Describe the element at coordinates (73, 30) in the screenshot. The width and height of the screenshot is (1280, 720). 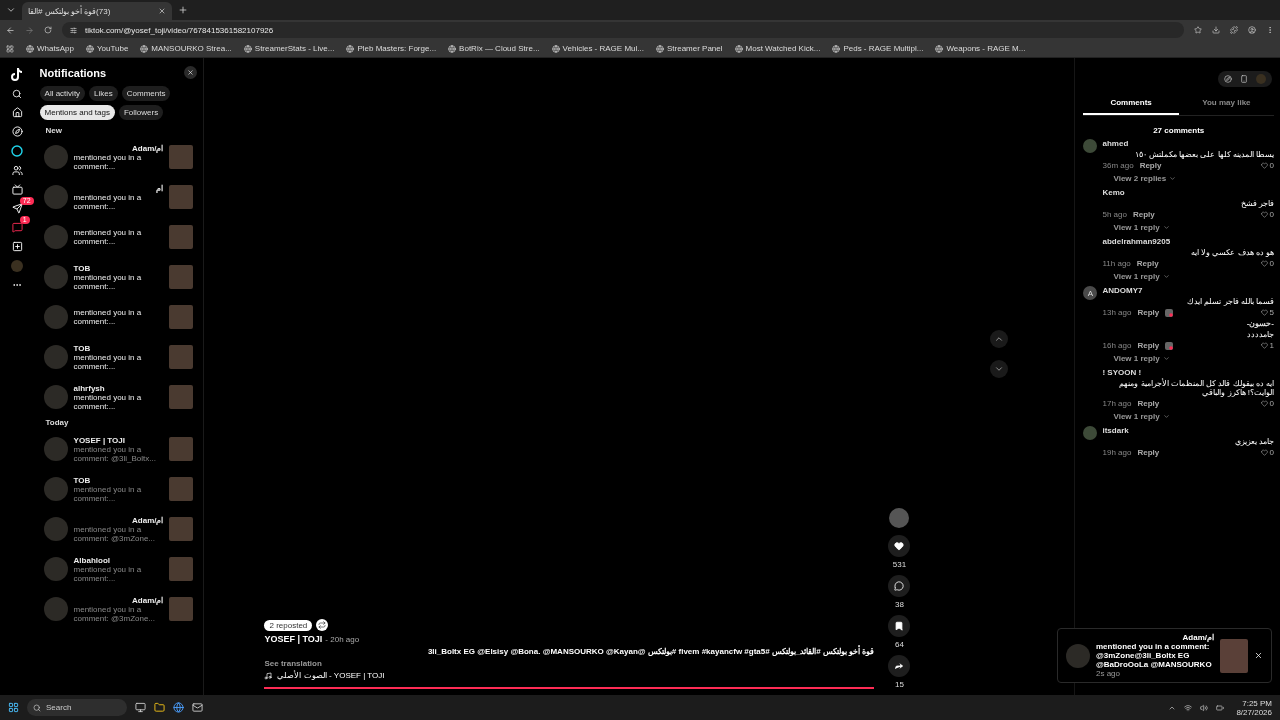
I see `site-settings-icon` at that location.